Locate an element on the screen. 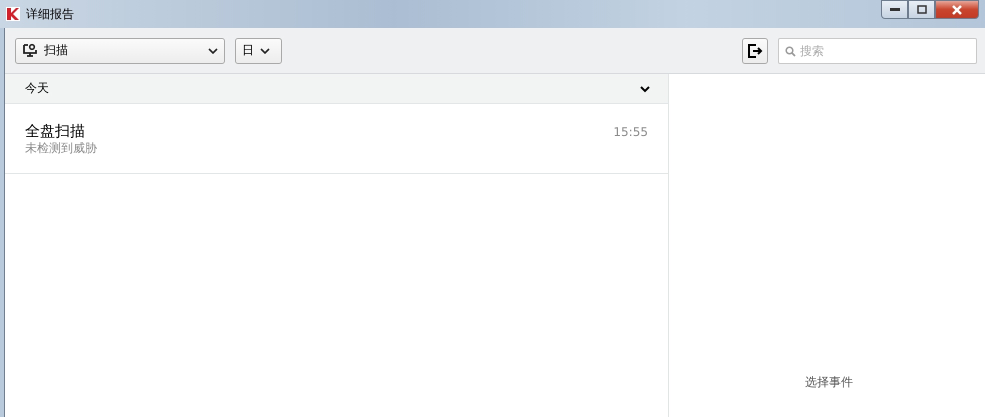 The width and height of the screenshot is (985, 417). export-button is located at coordinates (755, 51).